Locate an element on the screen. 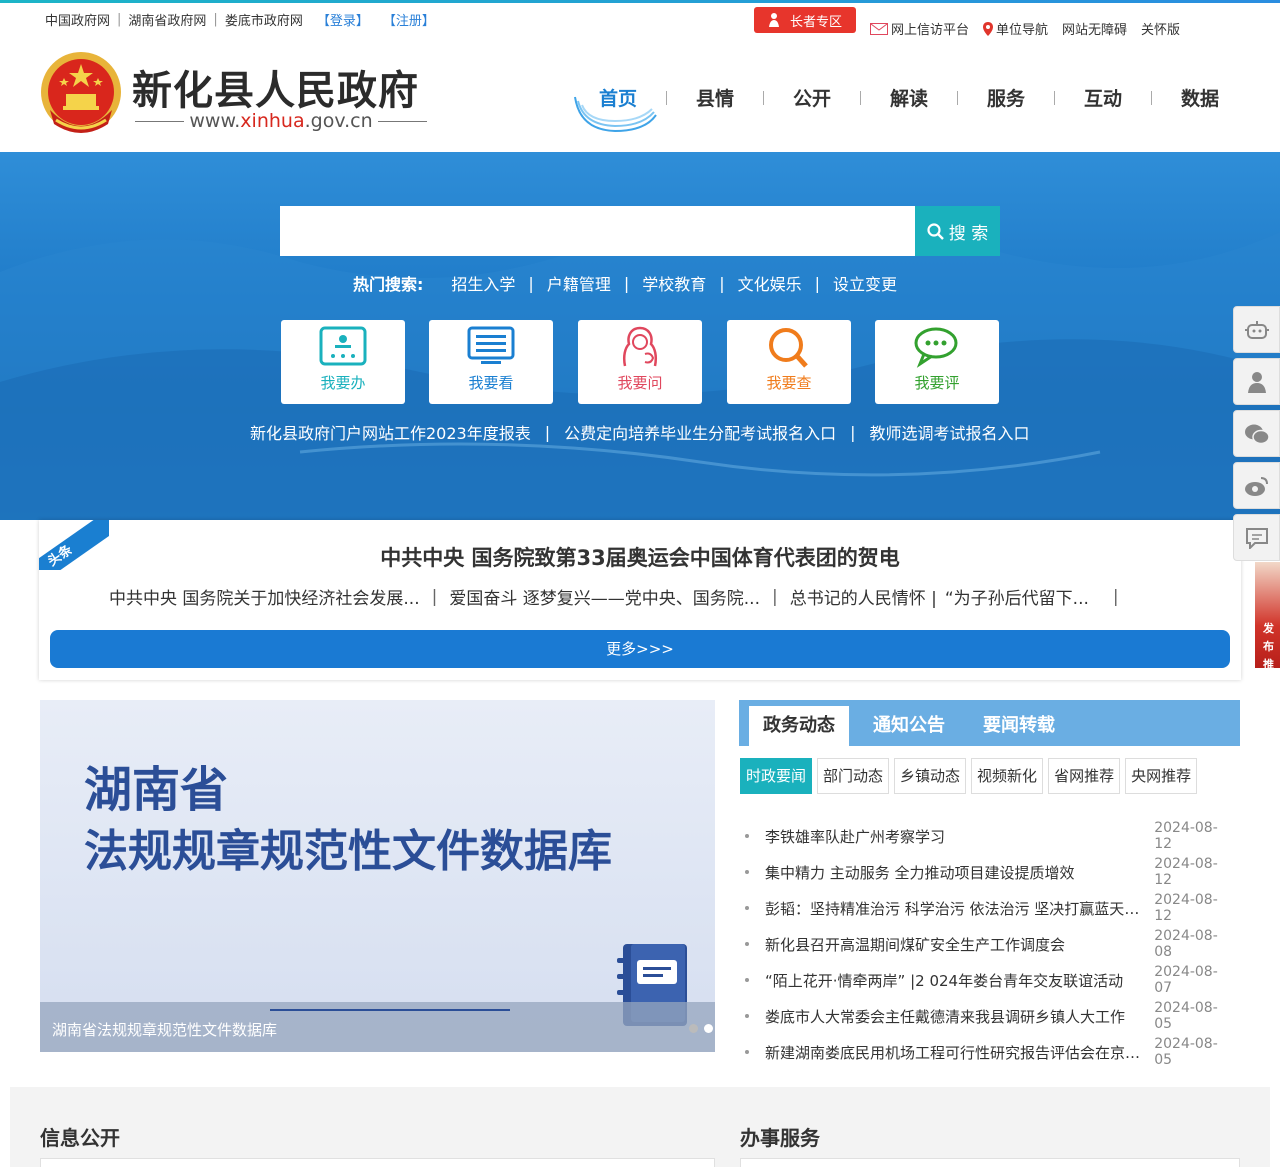 The height and width of the screenshot is (1167, 1280). url-divider-left is located at coordinates (160, 121).